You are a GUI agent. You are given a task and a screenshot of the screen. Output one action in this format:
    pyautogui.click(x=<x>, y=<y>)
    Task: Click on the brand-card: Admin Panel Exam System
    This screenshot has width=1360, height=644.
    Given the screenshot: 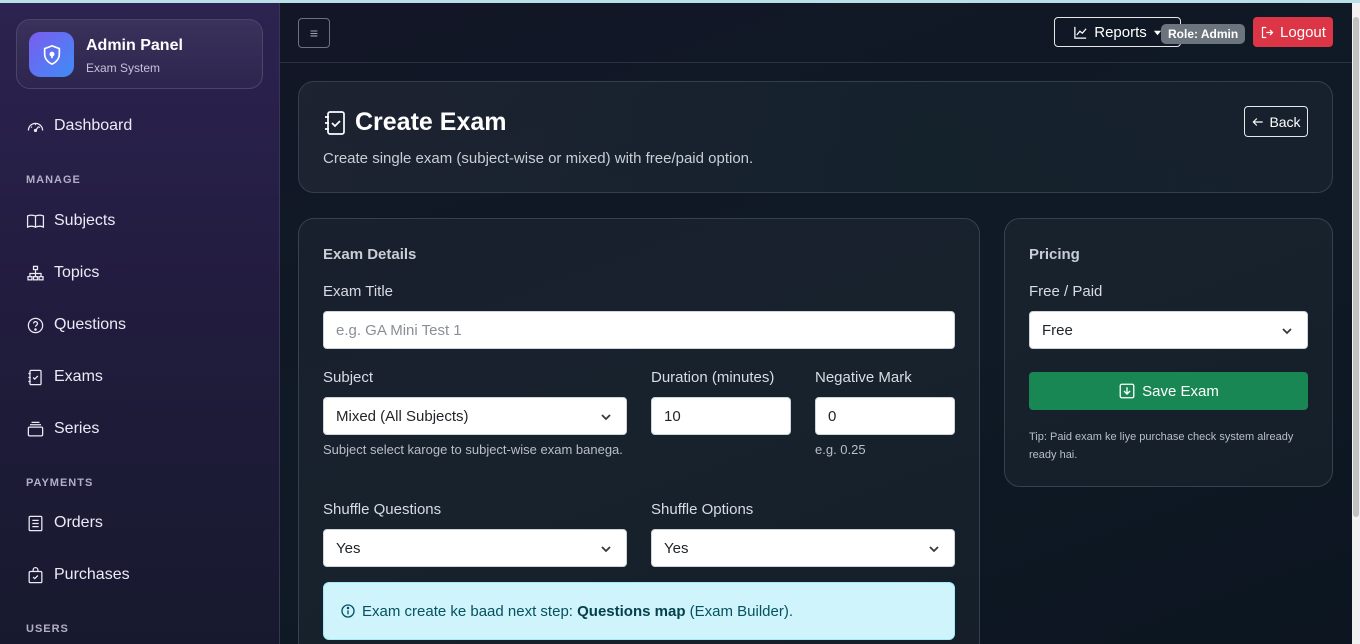 What is the action you would take?
    pyautogui.click(x=139, y=54)
    